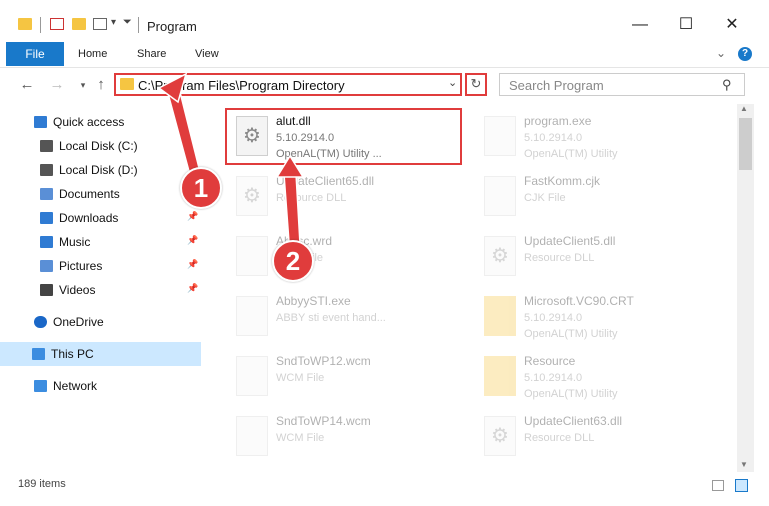 This screenshot has height=506, width=769. What do you see at coordinates (290, 166) in the screenshot?
I see `arrow-2-head` at bounding box center [290, 166].